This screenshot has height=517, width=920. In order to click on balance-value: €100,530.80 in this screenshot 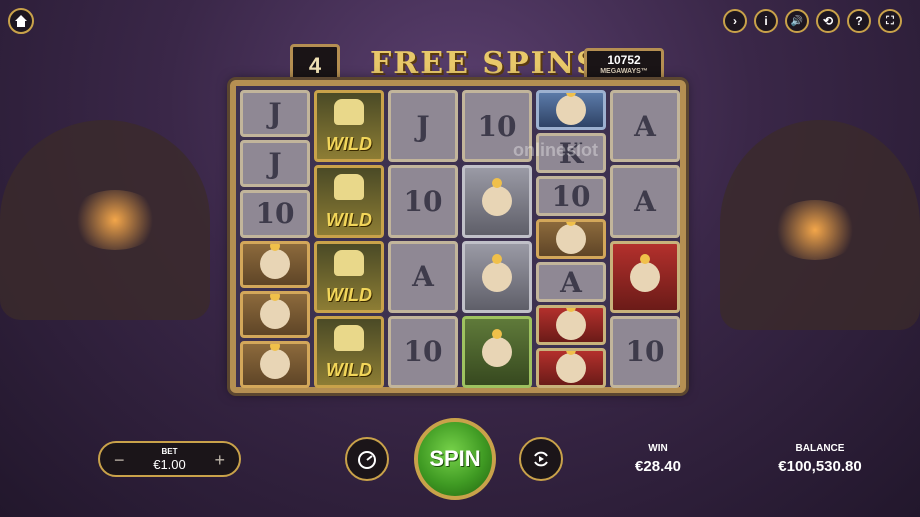, I will do `click(820, 466)`.